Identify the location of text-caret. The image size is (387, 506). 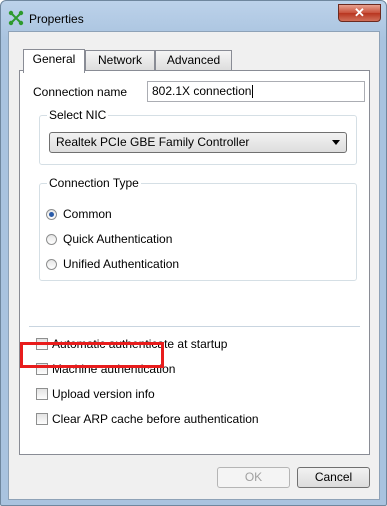
(253, 92).